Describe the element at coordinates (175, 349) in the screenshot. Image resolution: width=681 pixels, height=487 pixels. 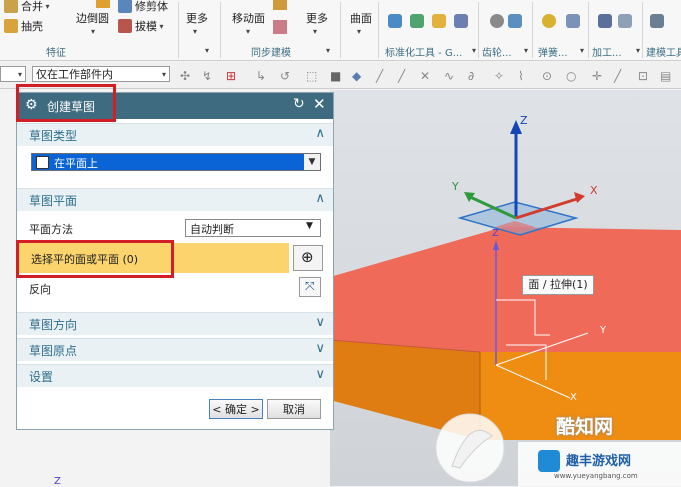
I see `section-sketch-origin: 草图原点 ∨` at that location.